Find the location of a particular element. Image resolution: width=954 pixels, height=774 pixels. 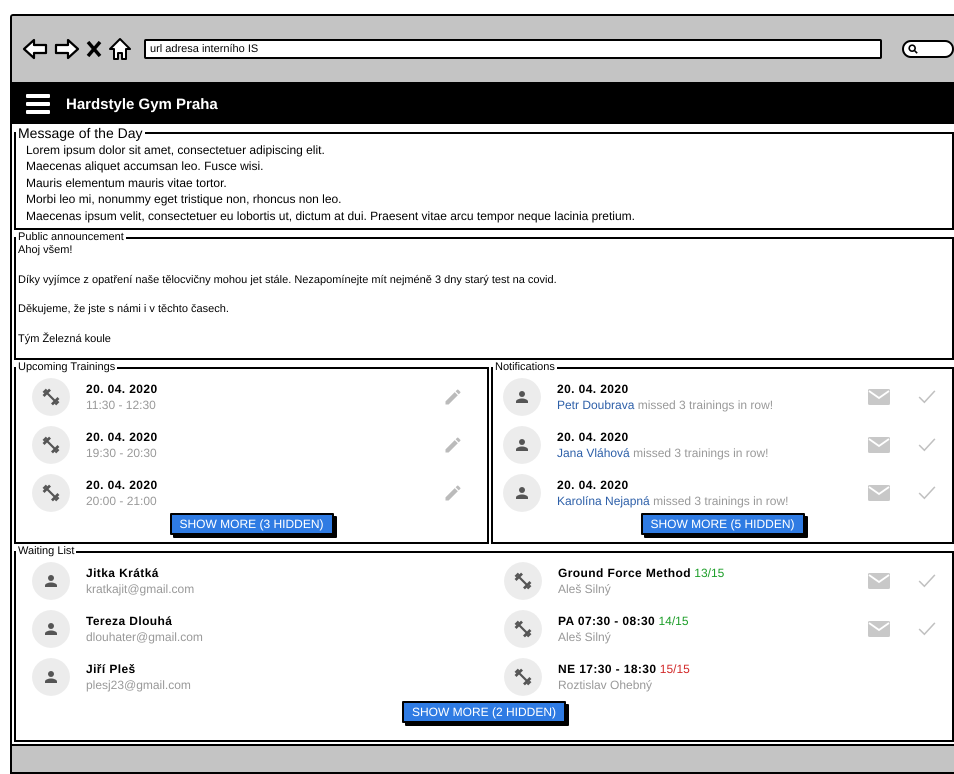

message-line: Morbi leo mi, nonummy eget tristique non, rhoncus non leo. is located at coordinates (184, 199).